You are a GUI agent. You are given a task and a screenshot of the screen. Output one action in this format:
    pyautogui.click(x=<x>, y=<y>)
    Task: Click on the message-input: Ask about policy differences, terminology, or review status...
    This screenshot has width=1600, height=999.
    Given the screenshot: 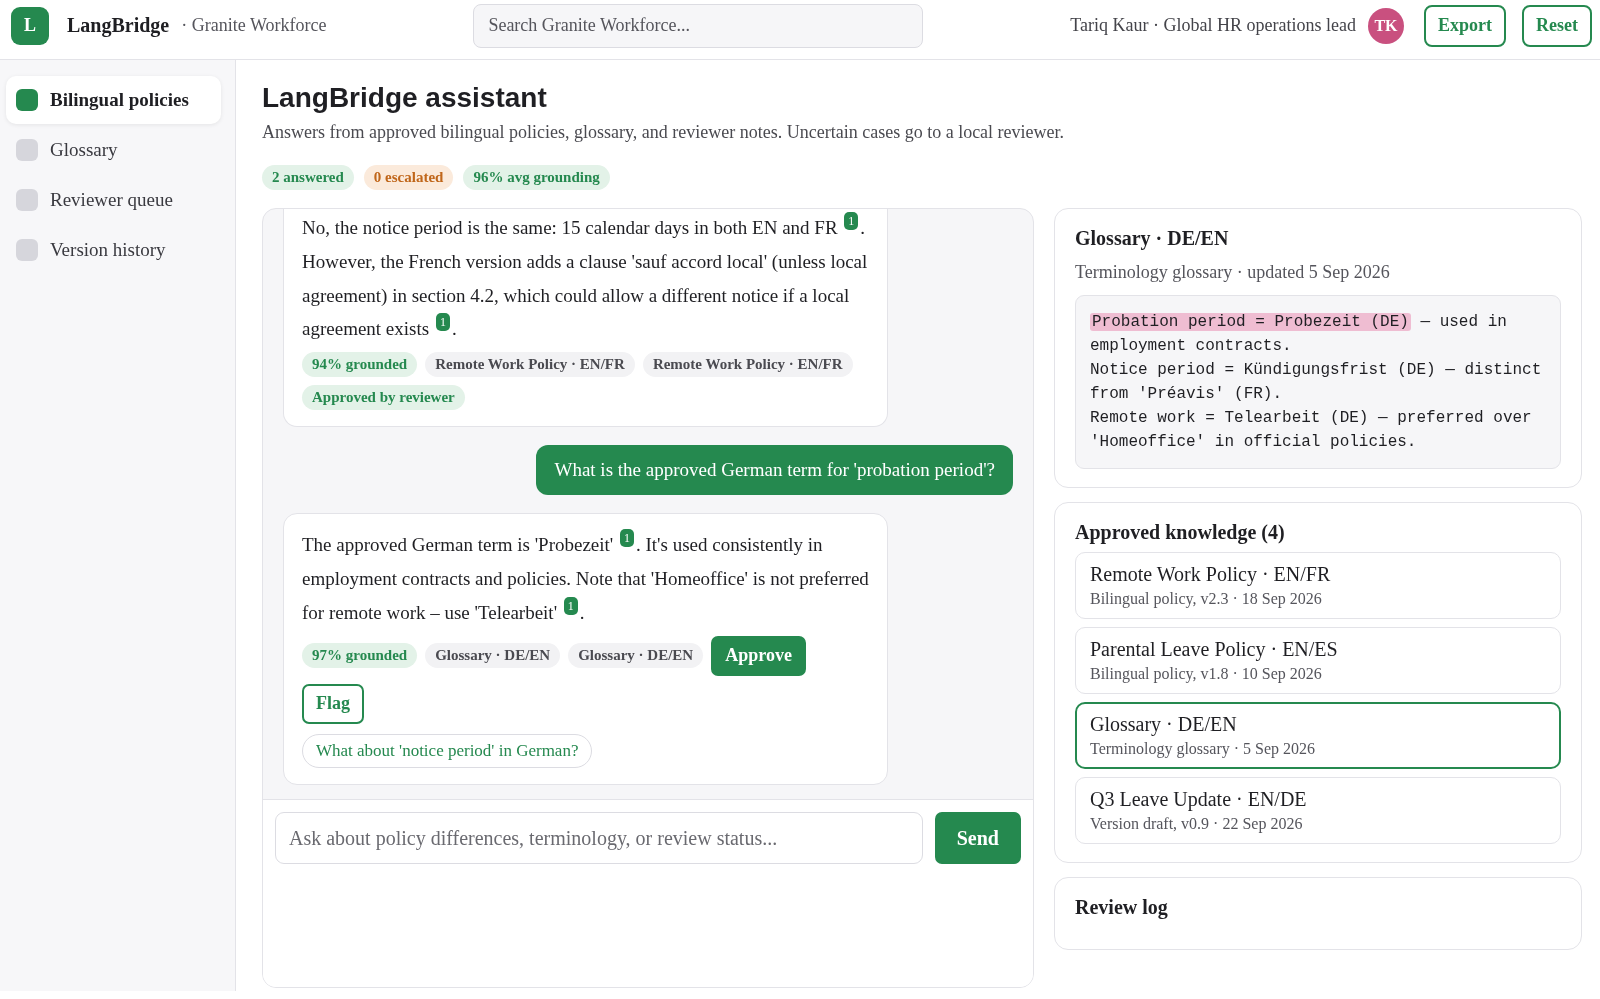 What is the action you would take?
    pyautogui.click(x=599, y=838)
    